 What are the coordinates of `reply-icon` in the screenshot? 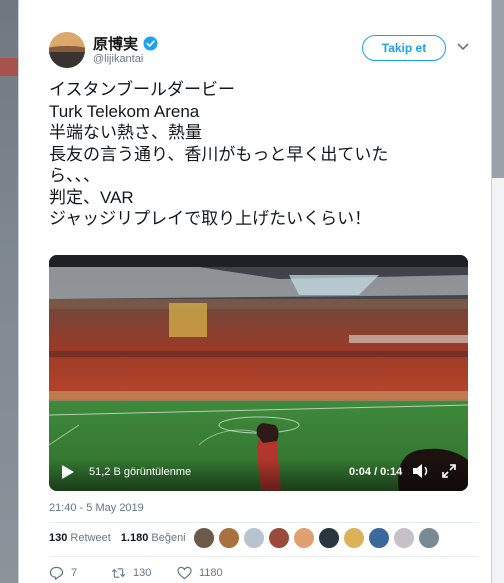 It's located at (56, 573).